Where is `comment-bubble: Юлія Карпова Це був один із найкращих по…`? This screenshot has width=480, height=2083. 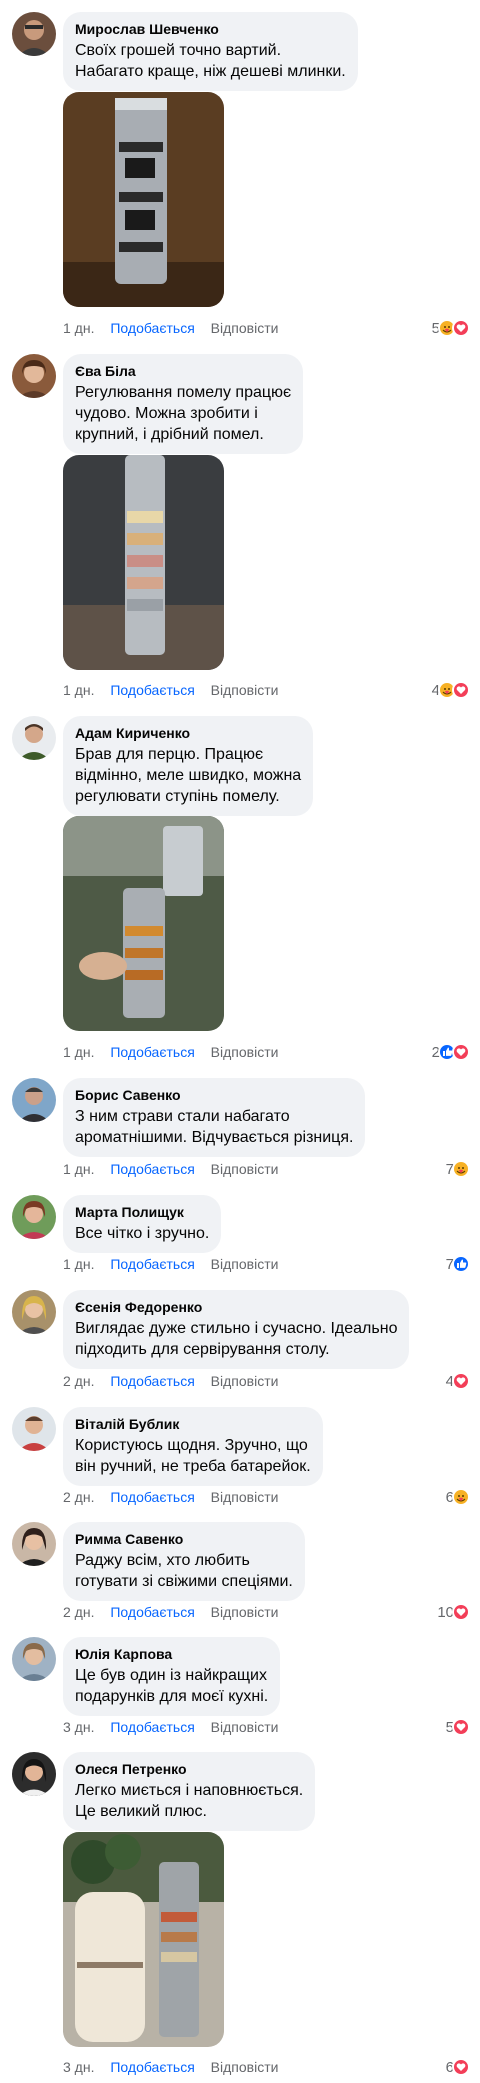
comment-bubble: Юлія Карпова Це був один із найкращих по… is located at coordinates (172, 1676).